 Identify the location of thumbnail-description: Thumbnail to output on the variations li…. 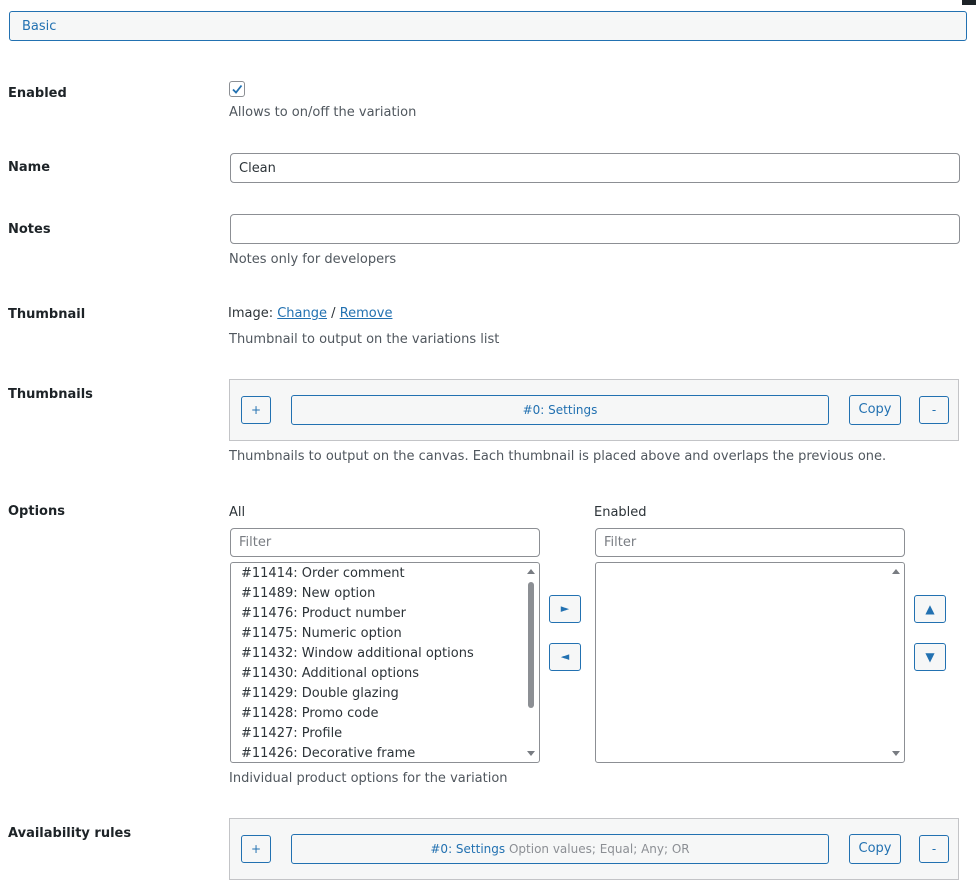
(364, 339).